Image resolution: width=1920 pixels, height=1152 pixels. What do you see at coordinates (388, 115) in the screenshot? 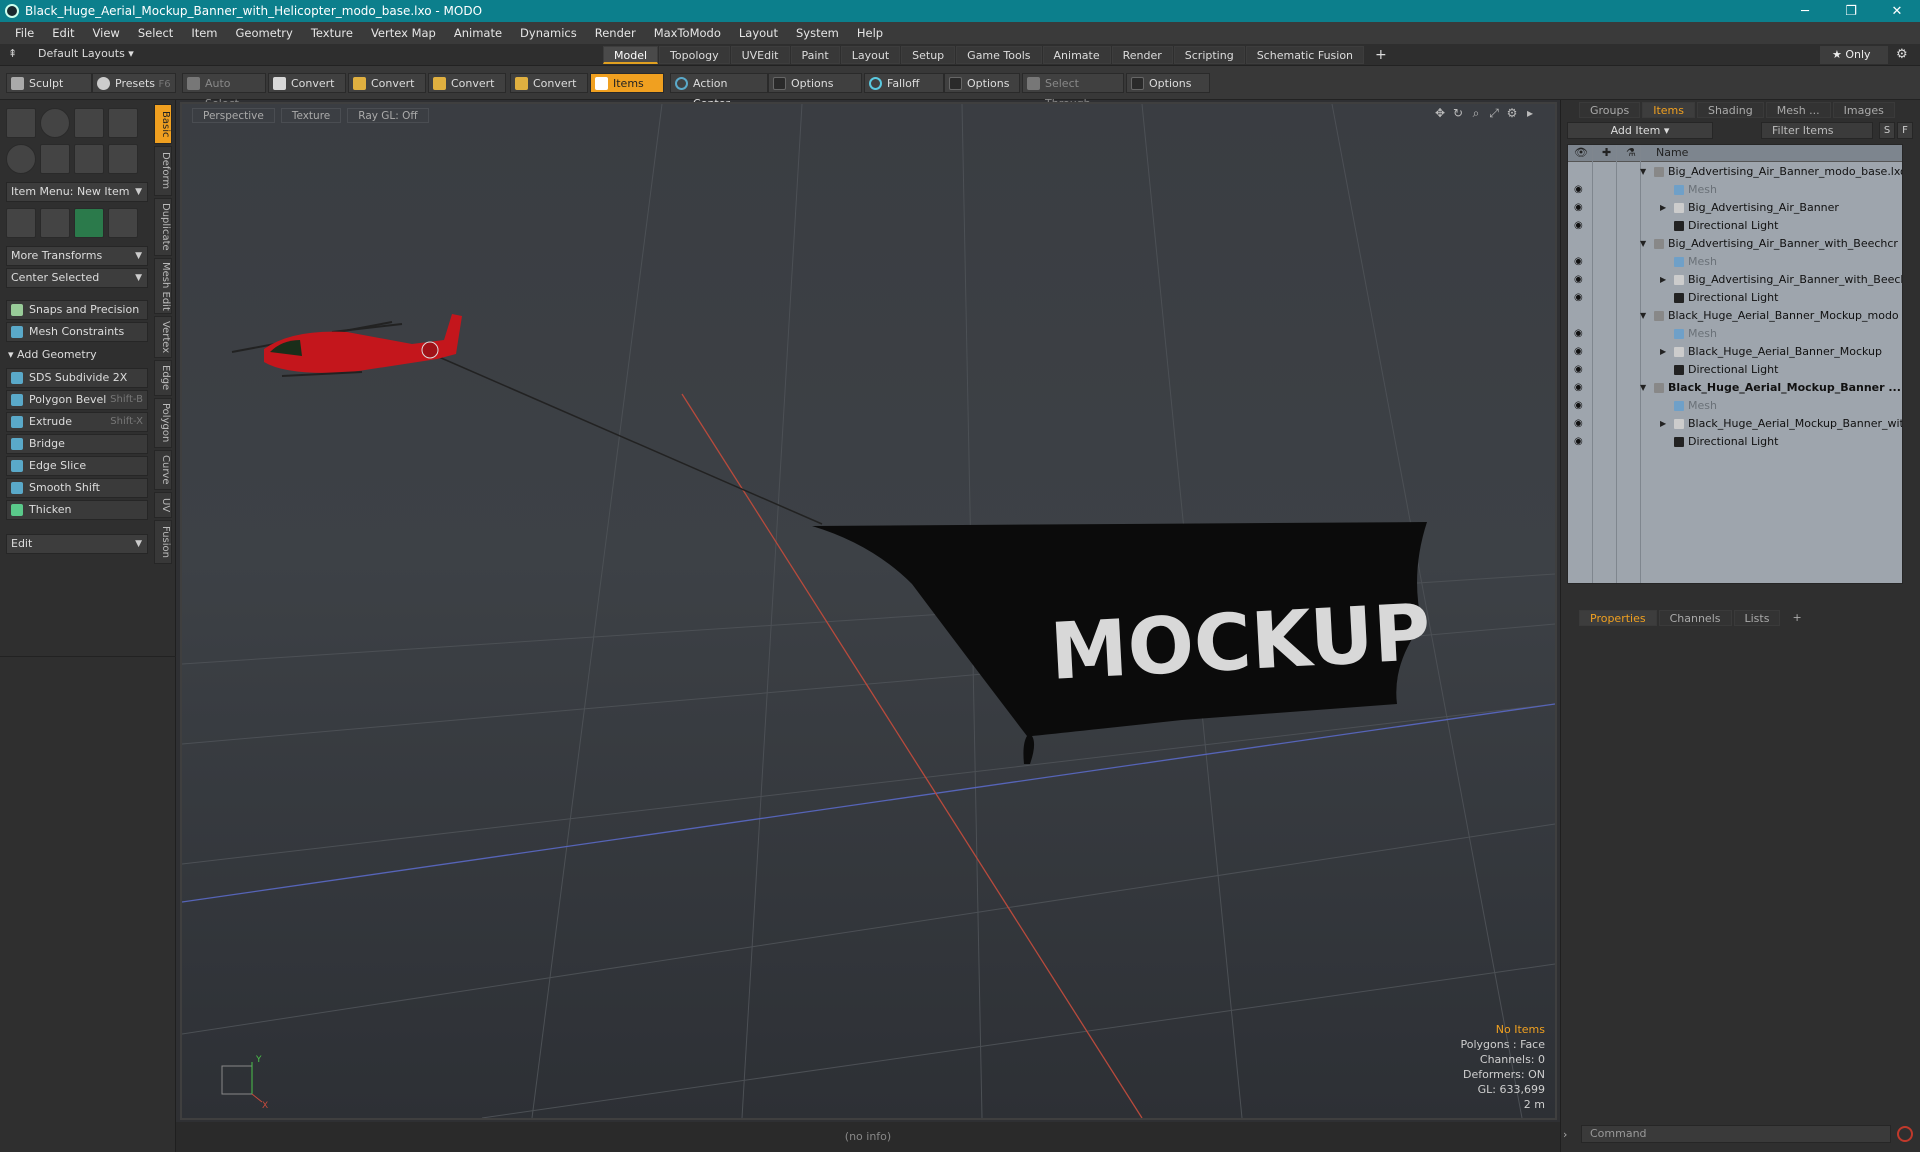
I see `raygl-dropdown: Ray GL: Off` at bounding box center [388, 115].